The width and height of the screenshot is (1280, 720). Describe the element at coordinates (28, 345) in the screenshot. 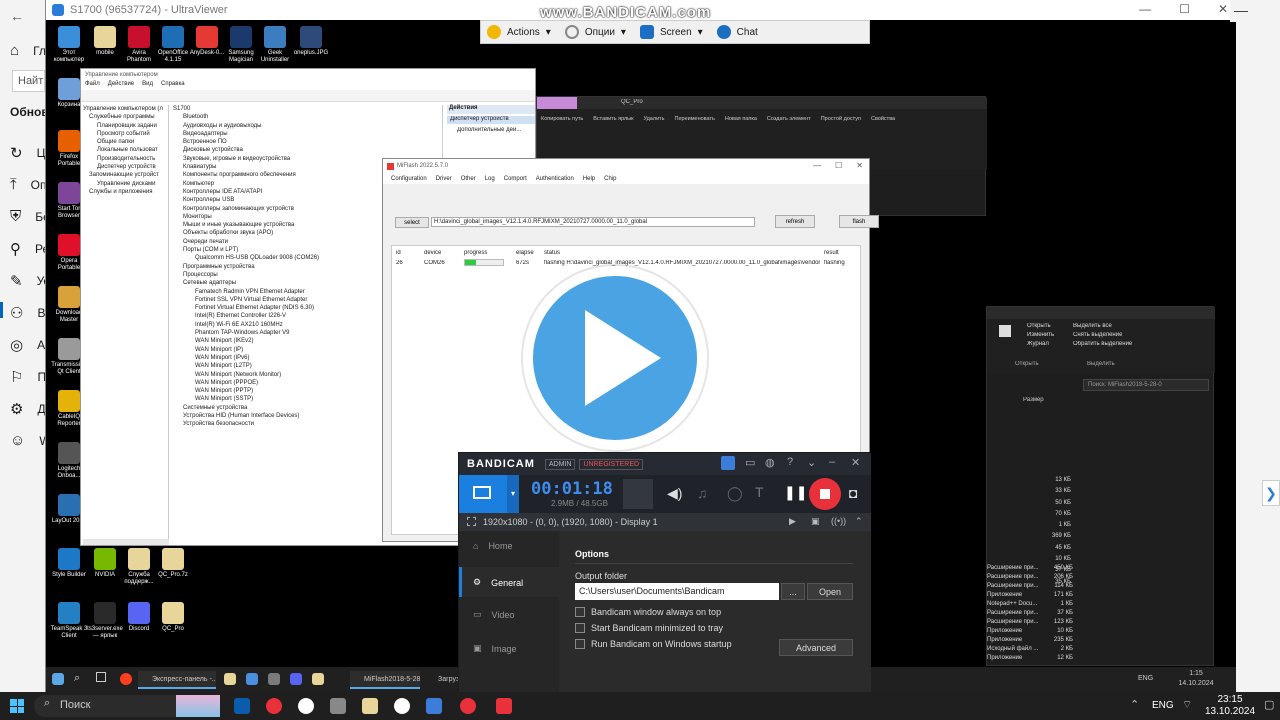

I see `host-nav-item: ◎Ак` at that location.